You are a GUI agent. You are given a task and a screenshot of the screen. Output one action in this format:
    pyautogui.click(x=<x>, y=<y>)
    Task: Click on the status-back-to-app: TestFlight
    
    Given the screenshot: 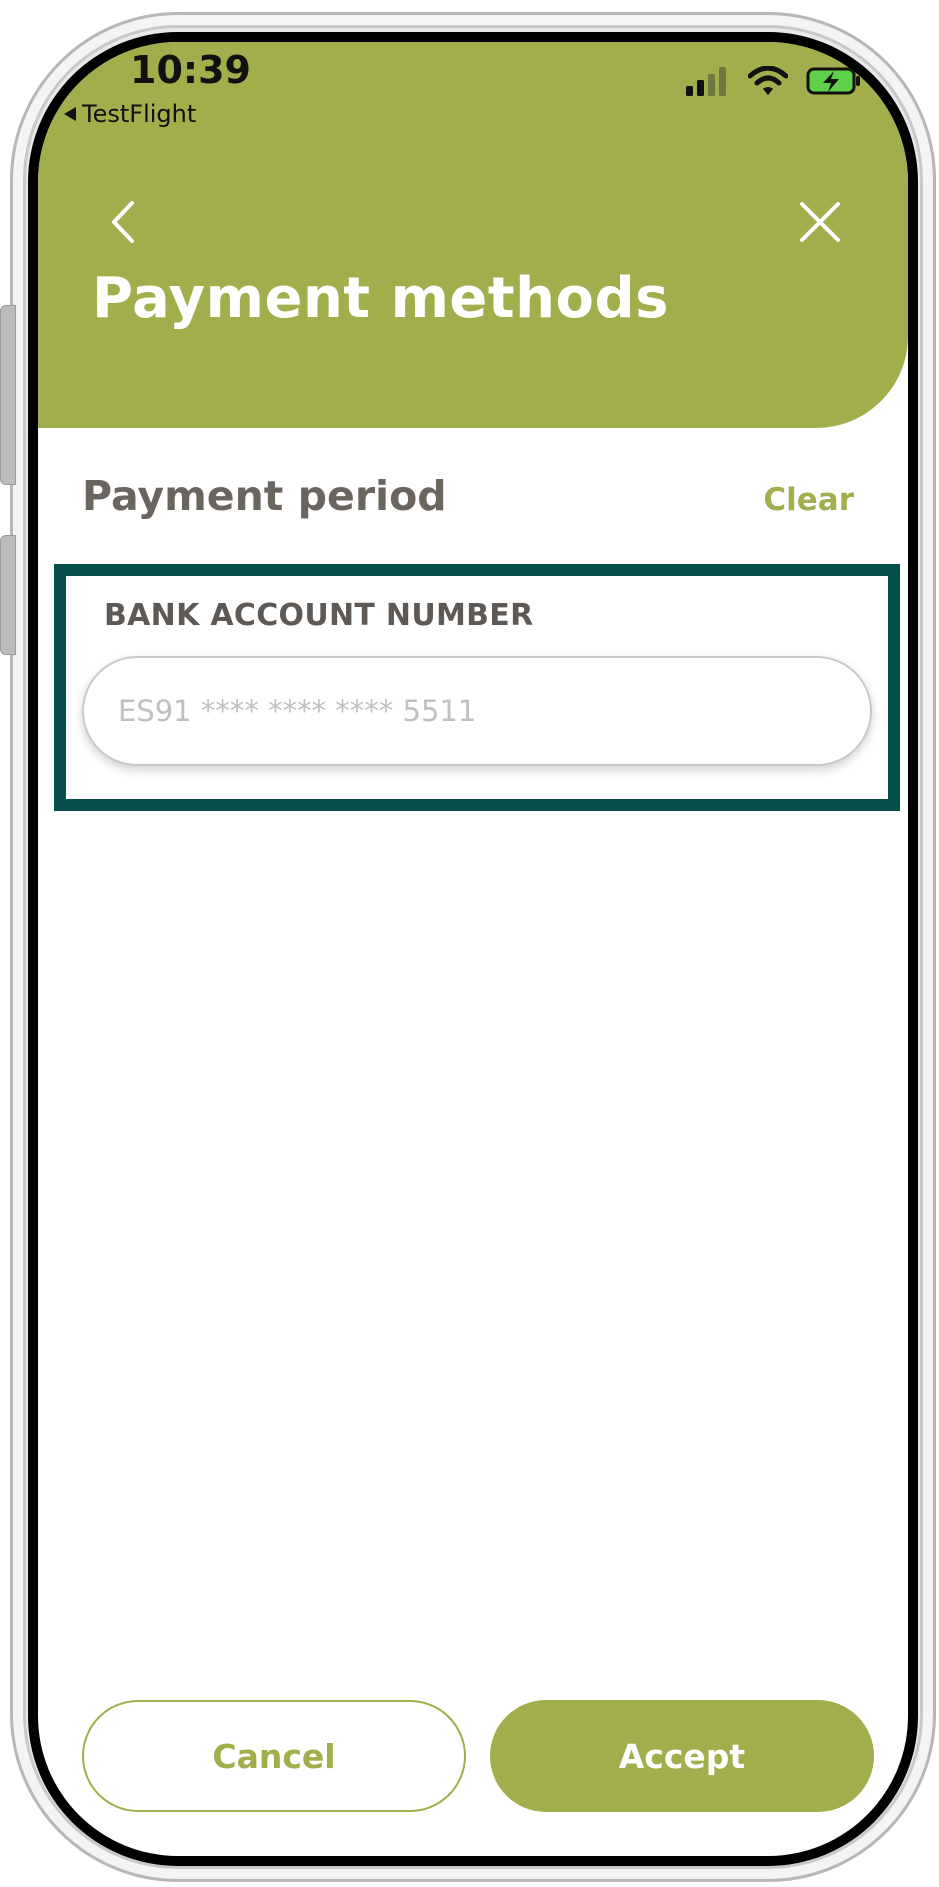 What is the action you would take?
    pyautogui.click(x=130, y=114)
    